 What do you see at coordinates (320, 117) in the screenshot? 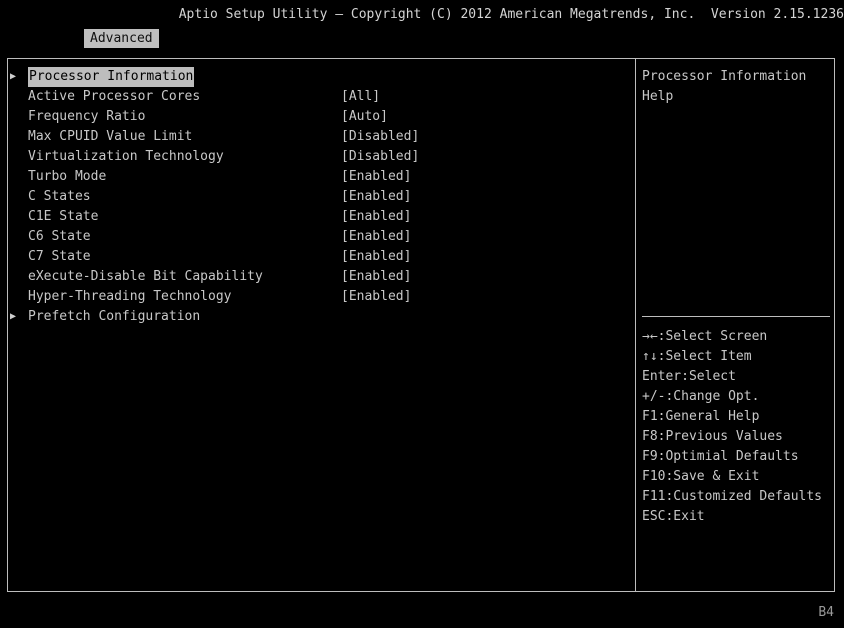
I see `setting-row: Frequency Ratio [Auto]` at bounding box center [320, 117].